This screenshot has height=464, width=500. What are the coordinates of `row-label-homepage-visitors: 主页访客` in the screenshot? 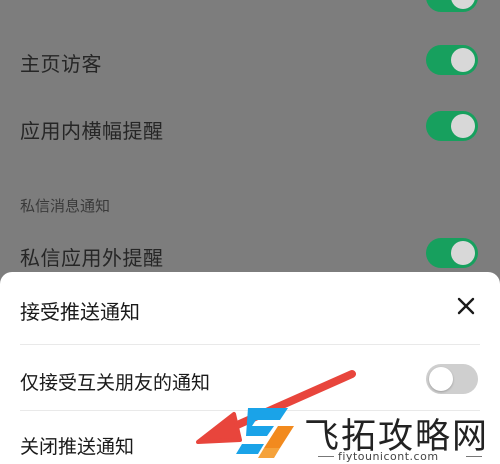 It's located at (61, 64).